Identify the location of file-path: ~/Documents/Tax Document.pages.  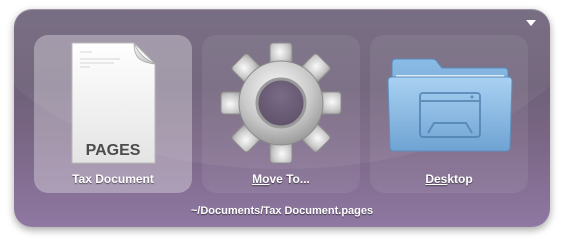
(282, 211).